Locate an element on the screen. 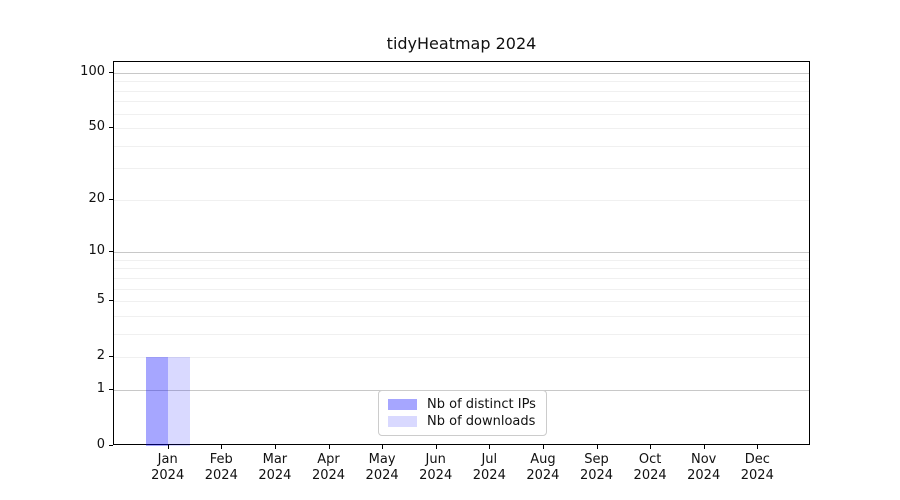 The height and width of the screenshot is (500, 900). x-tick-mark-jan-2024 is located at coordinates (168, 447).